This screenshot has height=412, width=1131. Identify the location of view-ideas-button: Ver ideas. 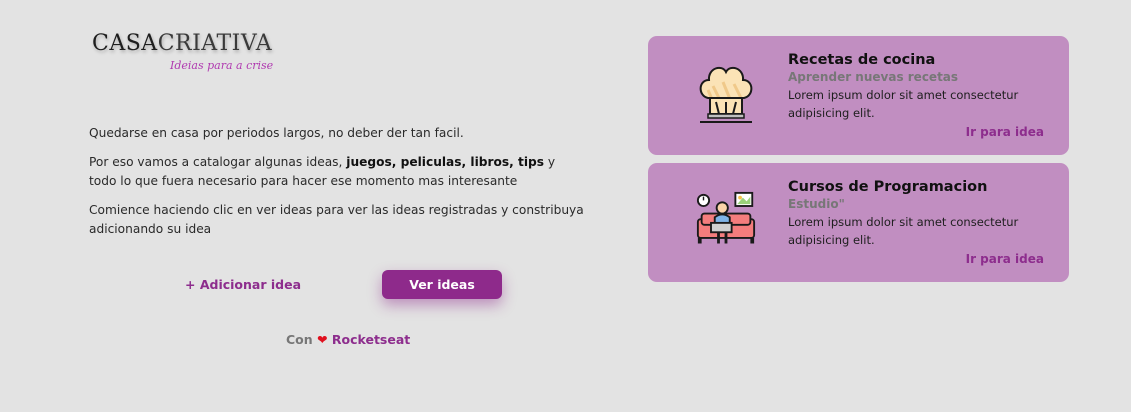
(442, 284).